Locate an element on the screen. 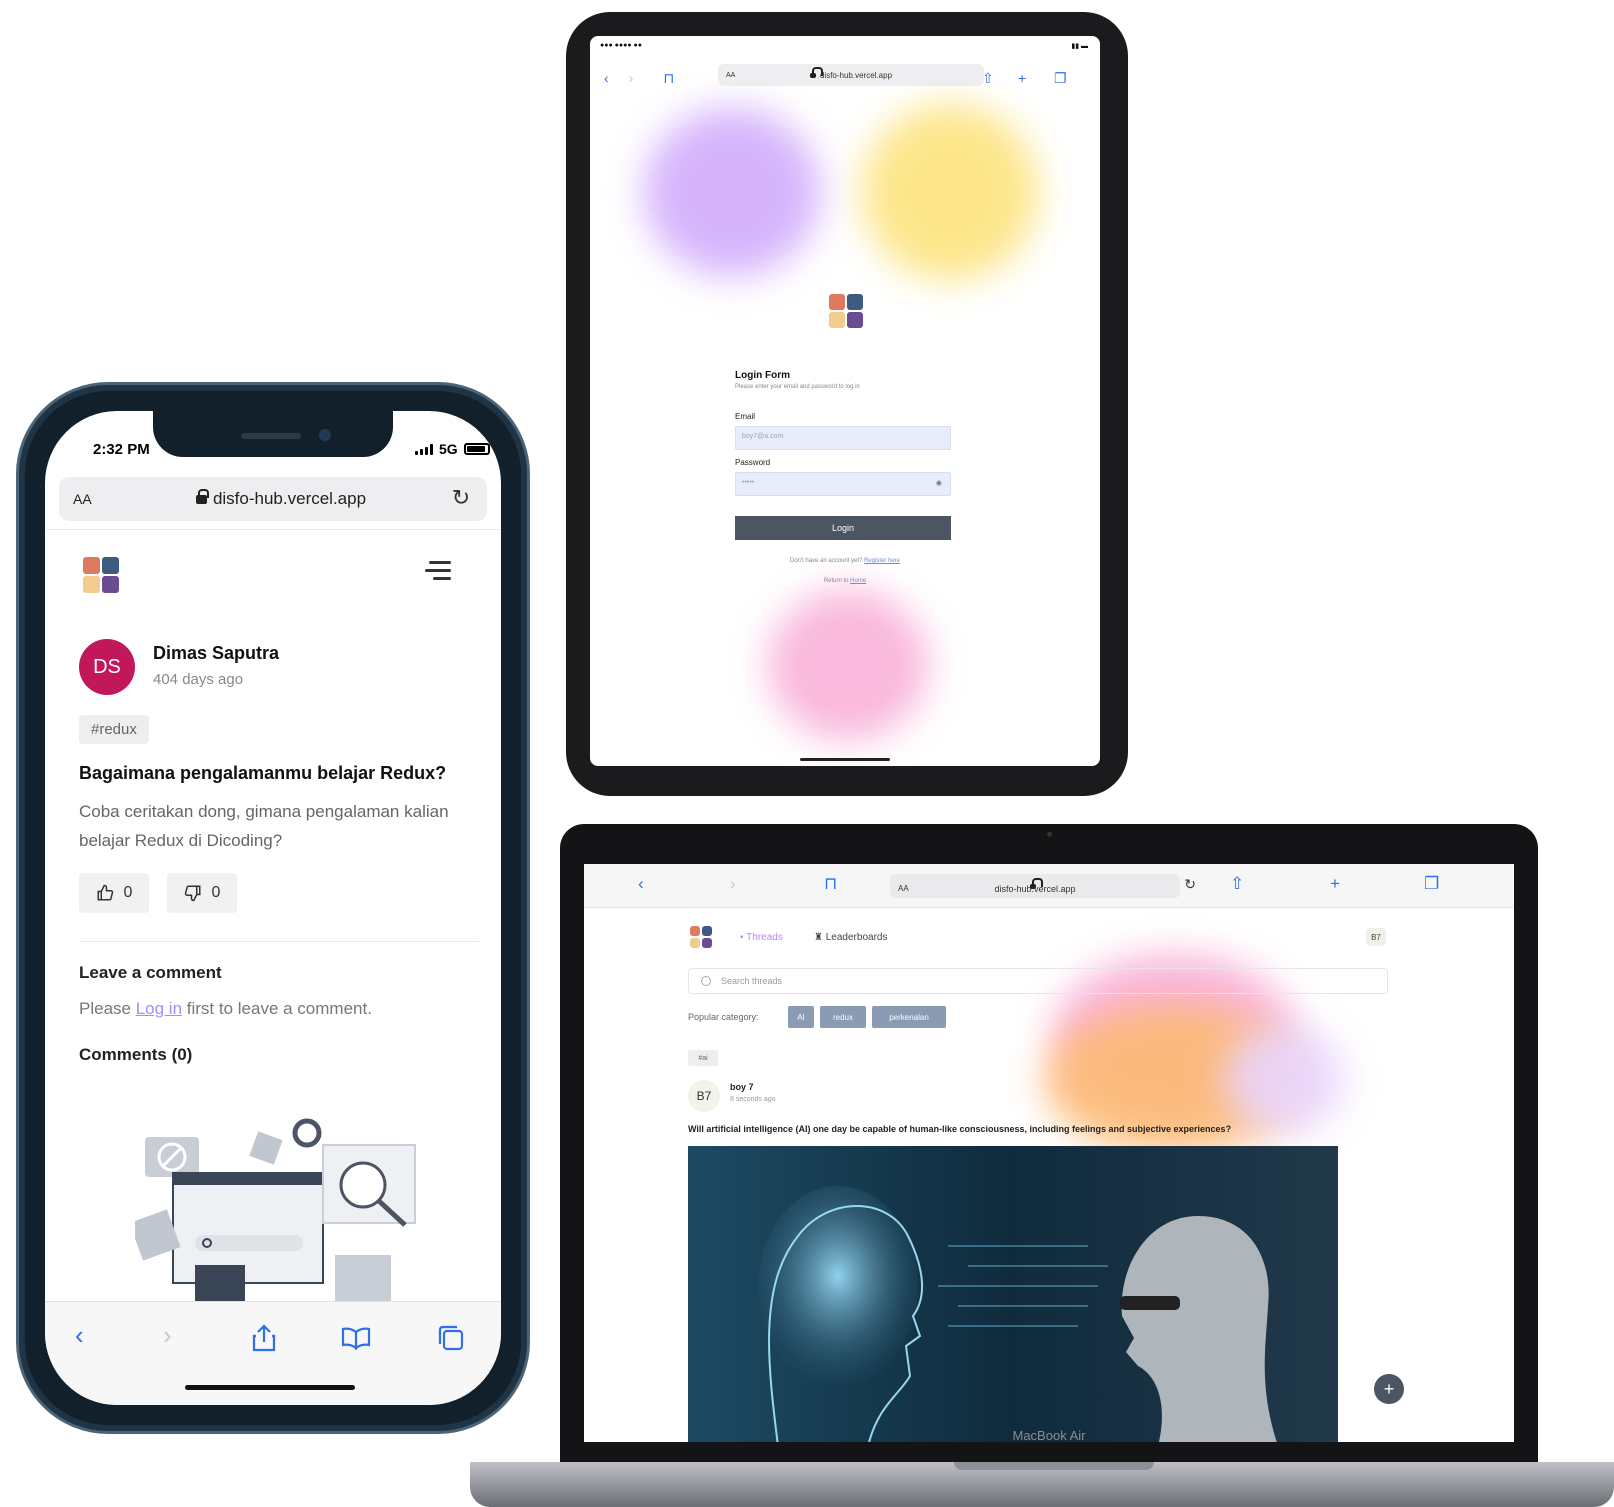 Image resolution: width=1614 pixels, height=1507 pixels. laptop-browser-nav: ‹ › ⊓ AA disfo-hub.vercel.app ↻ ⇧ + ❐ is located at coordinates (1049, 886).